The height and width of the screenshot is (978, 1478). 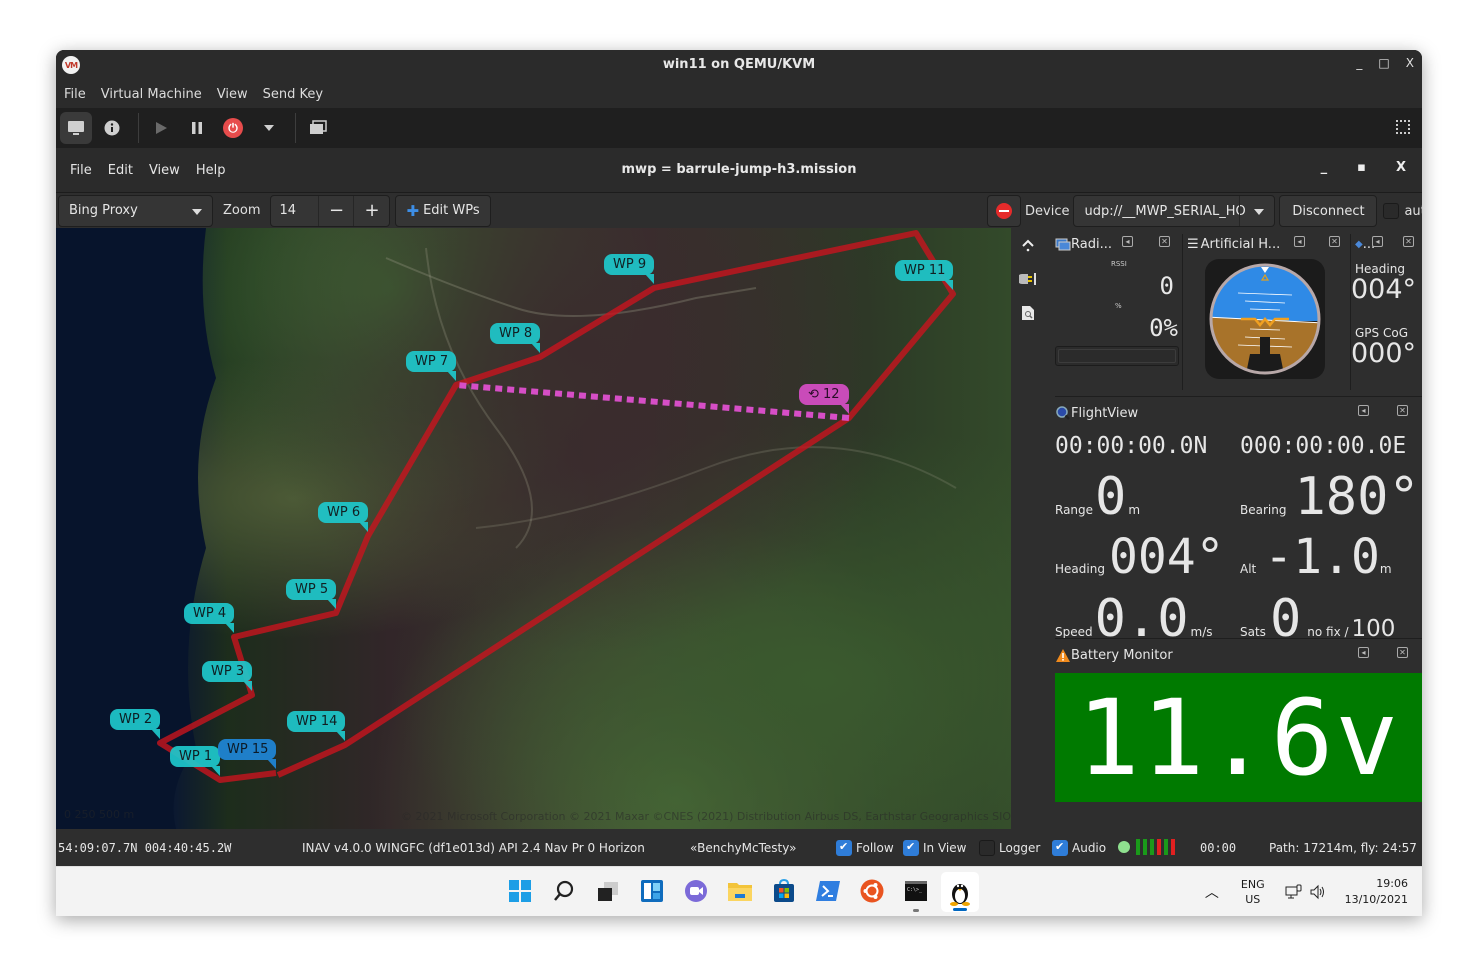 I want to click on audio-toggle: Audio, so click(x=1079, y=847).